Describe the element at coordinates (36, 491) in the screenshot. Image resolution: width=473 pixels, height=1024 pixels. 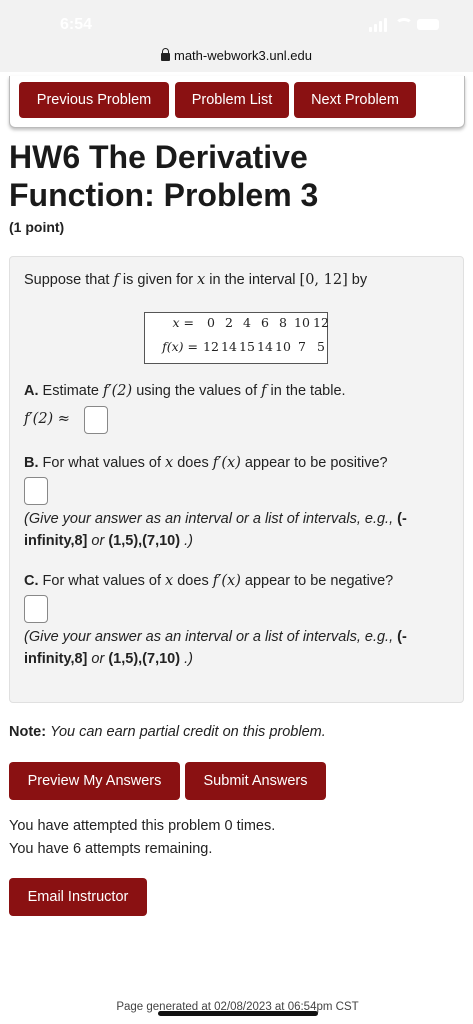
I see `part-b-answer-input` at that location.